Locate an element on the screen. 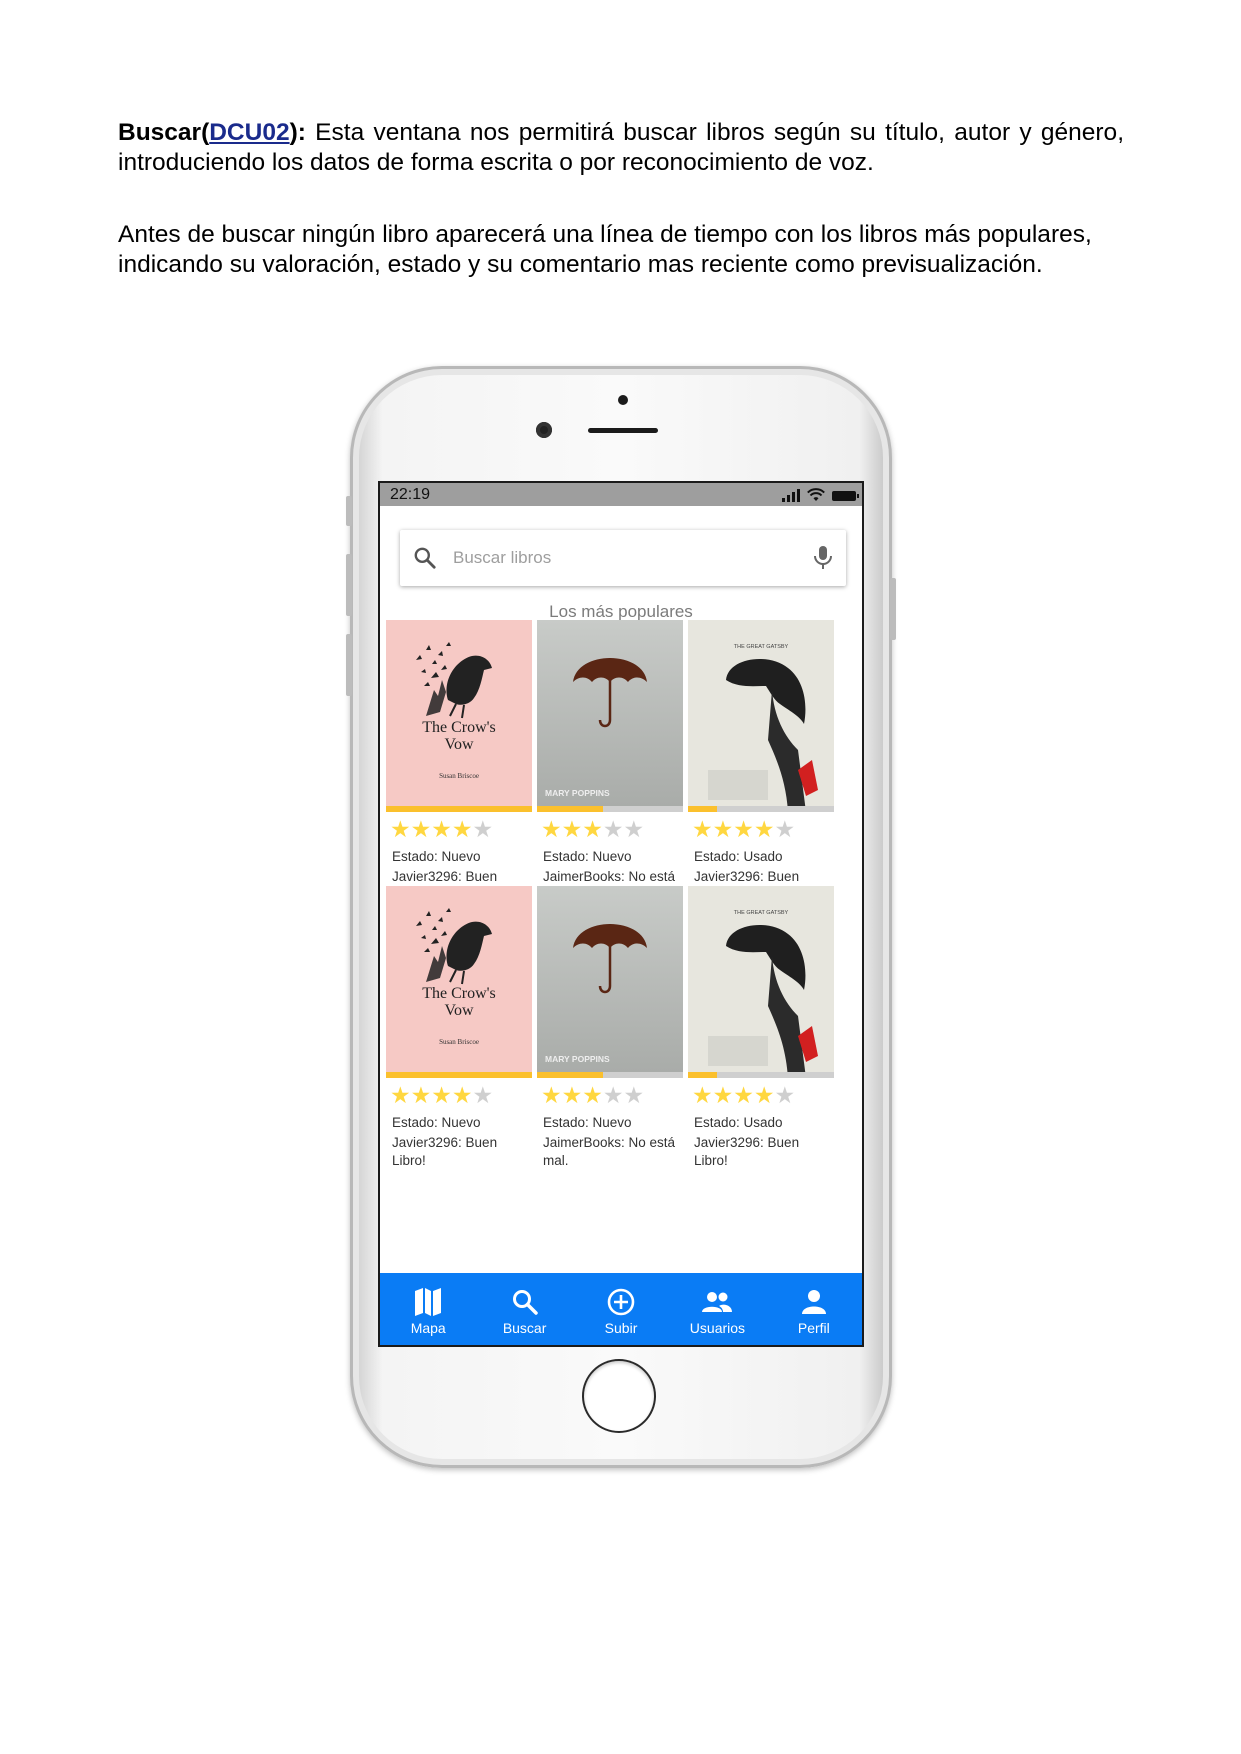 The width and height of the screenshot is (1241, 1754). book-info: Estado: Nuevo JaimerBooks: No está mal. is located at coordinates (613, 1142).